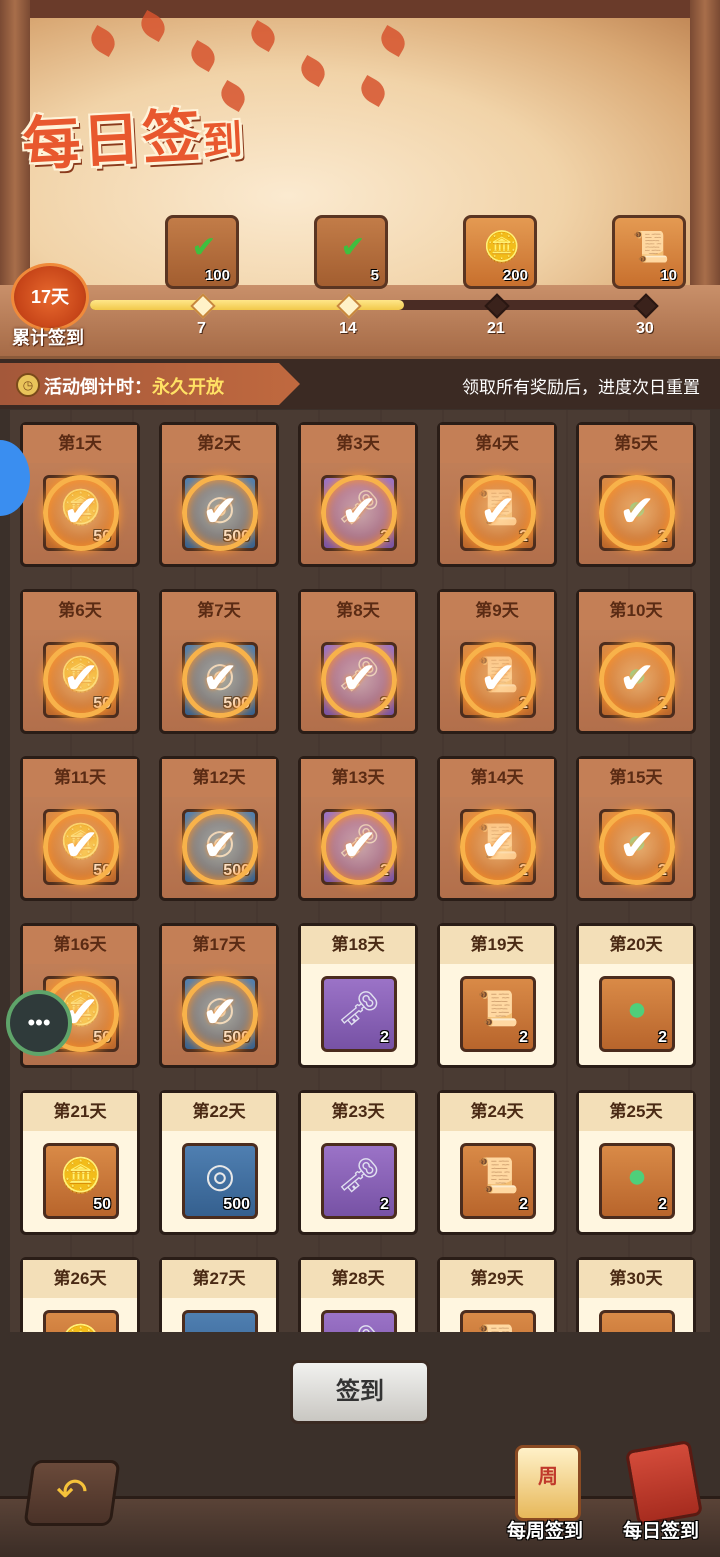 This screenshot has height=1557, width=720. I want to click on milestone-reward-30: 📜 10, so click(650, 252).